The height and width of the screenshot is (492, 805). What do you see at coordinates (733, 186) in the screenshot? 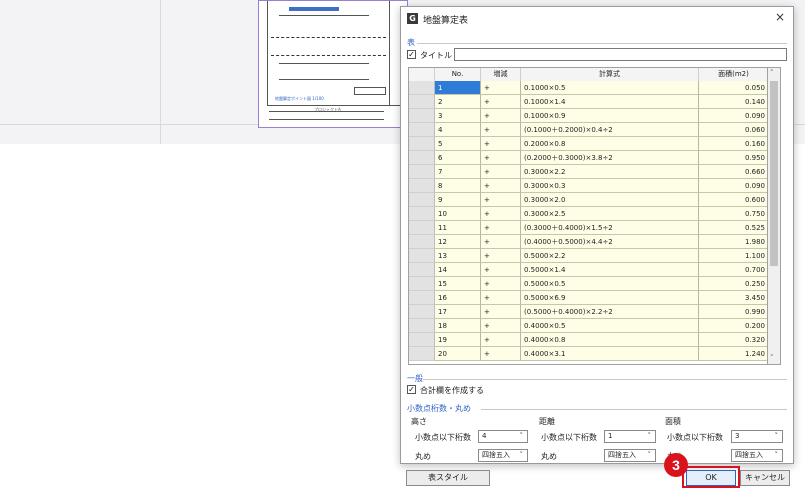
I see `cell-area: 0.090` at bounding box center [733, 186].